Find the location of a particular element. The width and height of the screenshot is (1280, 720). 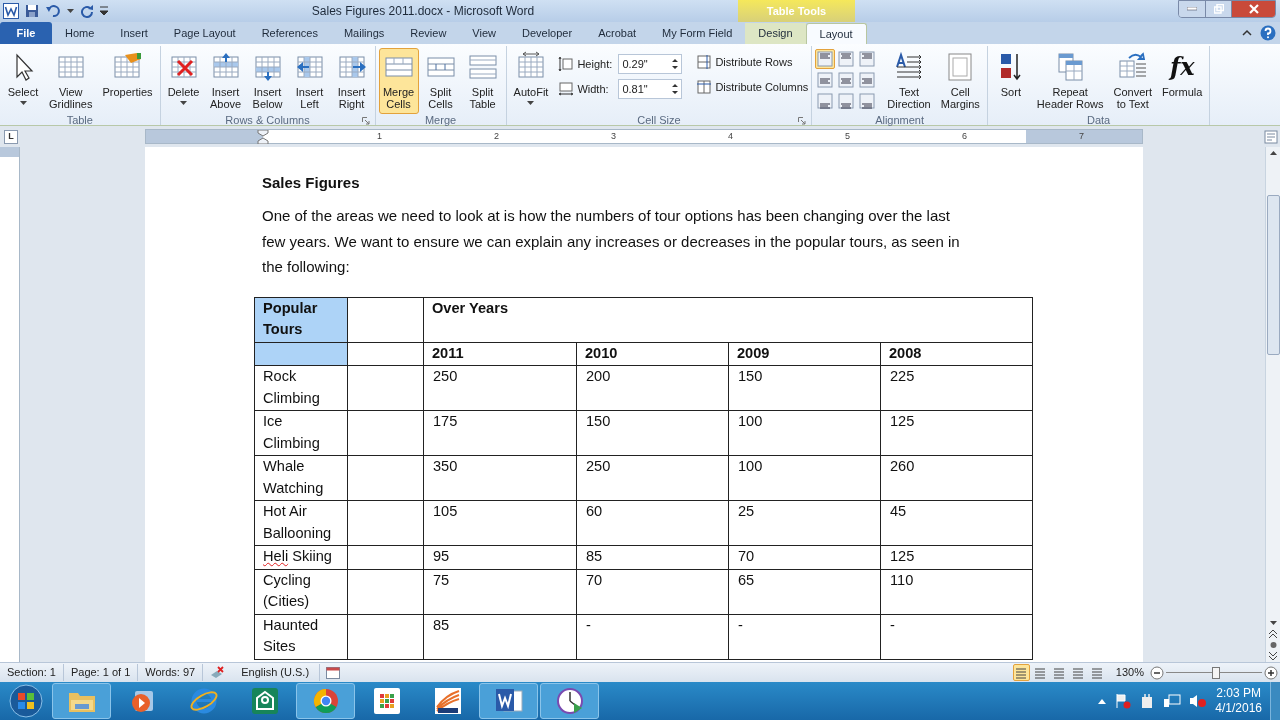

table-cell: 25 is located at coordinates (804, 523).